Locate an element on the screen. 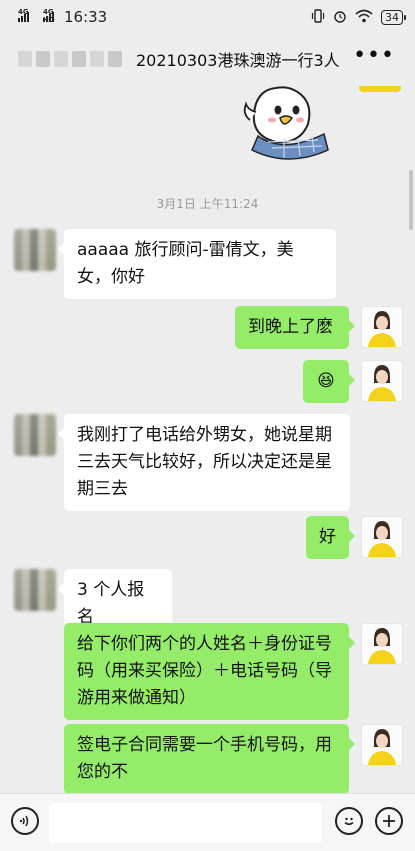 Image resolution: width=415 pixels, height=851 pixels. plus-icon is located at coordinates (389, 821).